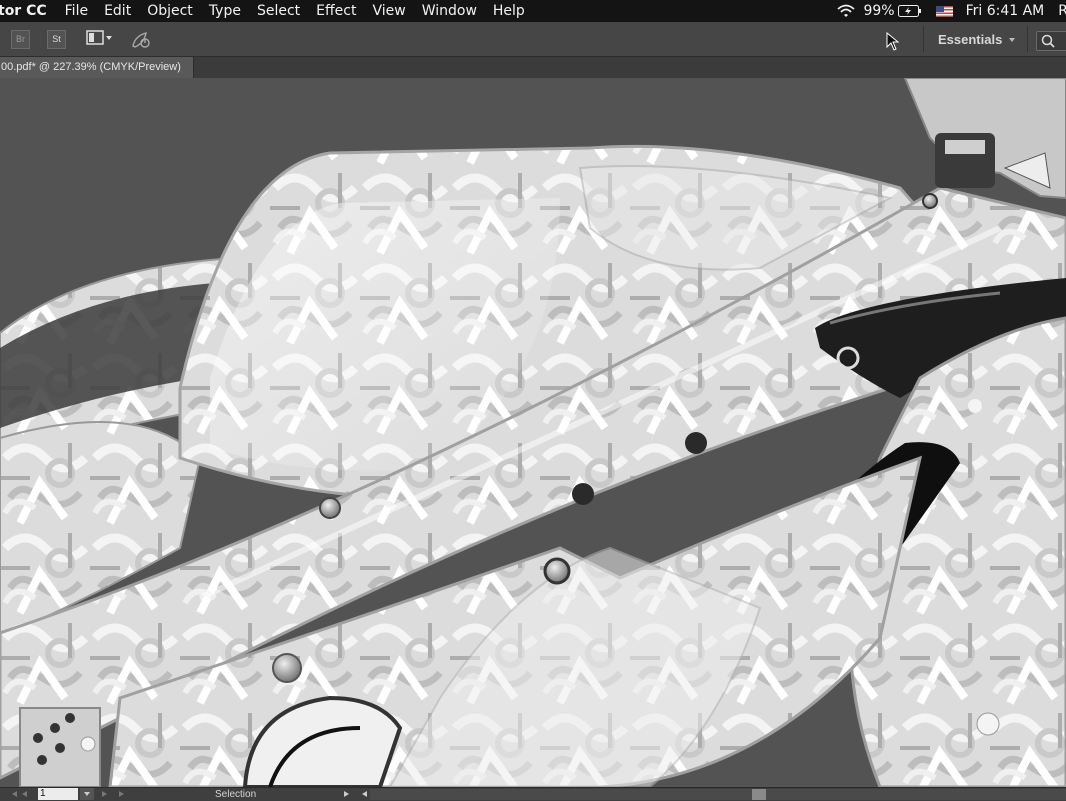 This screenshot has width=1066, height=801. Describe the element at coordinates (879, 11) in the screenshot. I see `battery-percent: 99%` at that location.